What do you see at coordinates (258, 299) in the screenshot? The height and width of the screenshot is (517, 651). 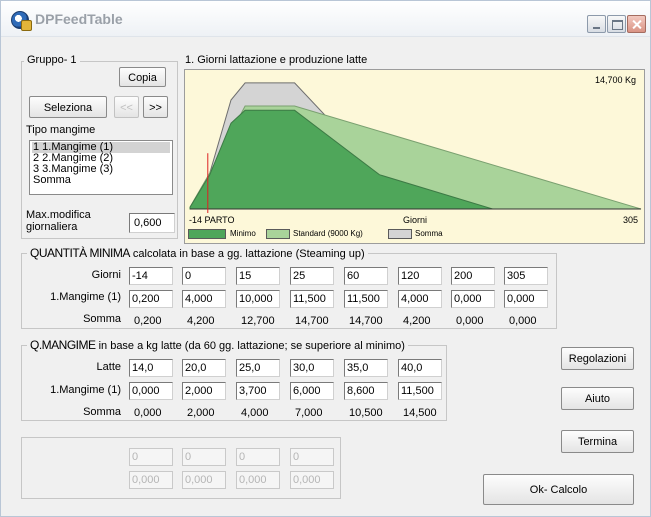 I see `mangime1-input: 10,000` at bounding box center [258, 299].